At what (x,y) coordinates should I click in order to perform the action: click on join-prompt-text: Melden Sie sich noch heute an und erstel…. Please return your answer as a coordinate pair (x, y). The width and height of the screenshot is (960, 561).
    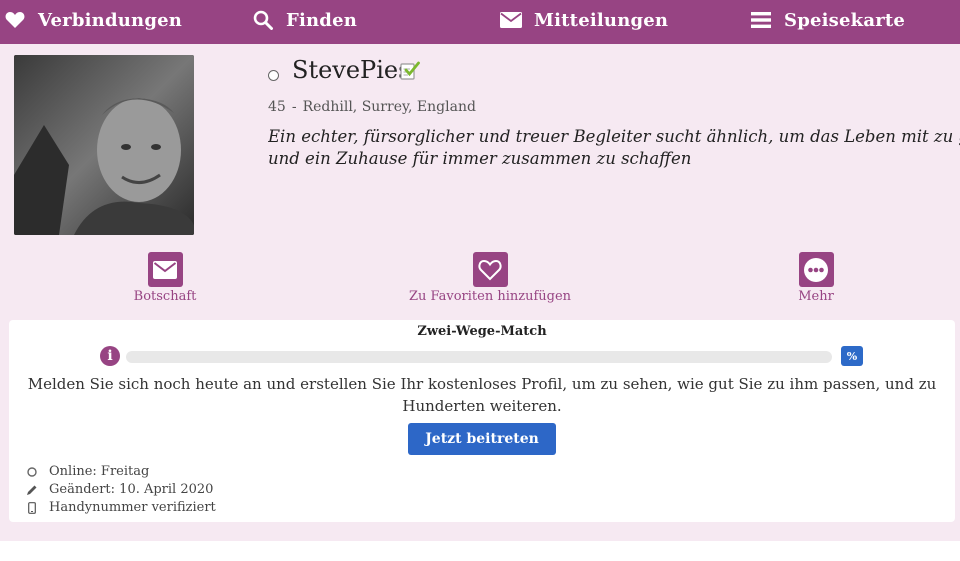
    Looking at the image, I should click on (482, 395).